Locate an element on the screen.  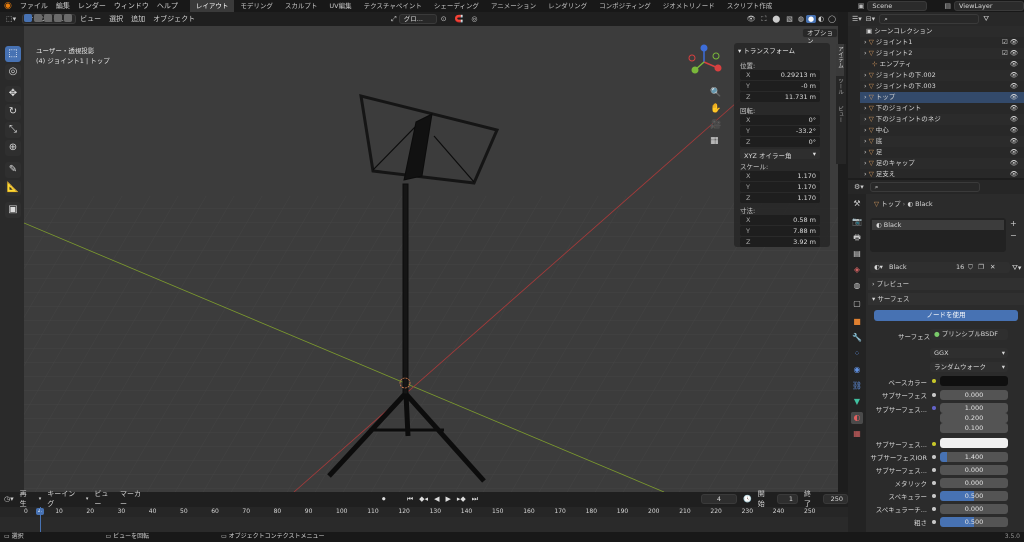
outliner-item: › ▽ 底 👁 is located at coordinates (942, 141).